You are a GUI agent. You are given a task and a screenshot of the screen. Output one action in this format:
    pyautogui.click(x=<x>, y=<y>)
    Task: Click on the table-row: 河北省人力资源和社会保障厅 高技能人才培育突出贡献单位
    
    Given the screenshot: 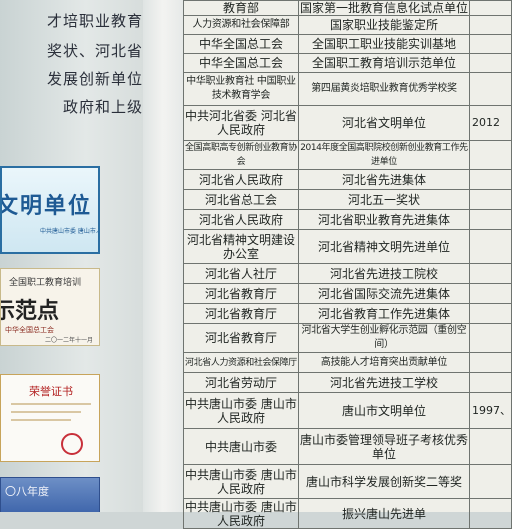 What is the action you would take?
    pyautogui.click(x=347, y=362)
    